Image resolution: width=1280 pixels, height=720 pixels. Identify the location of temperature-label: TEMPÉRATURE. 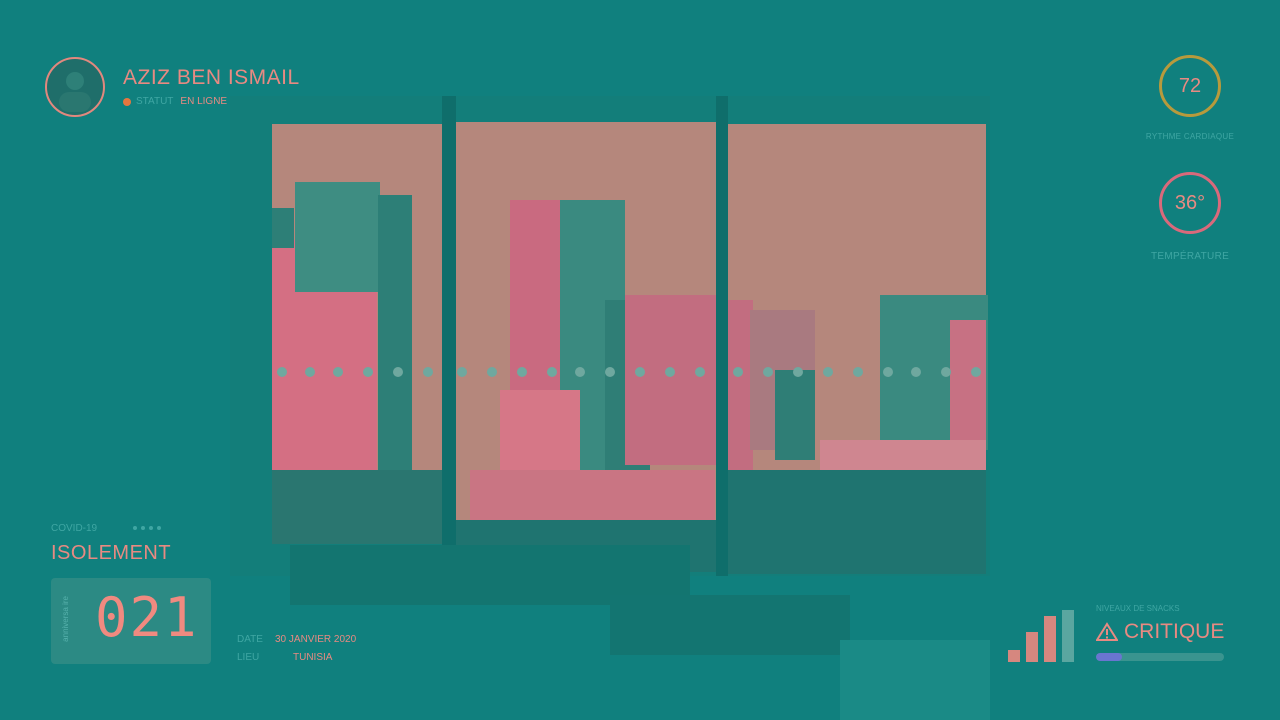
(1190, 256).